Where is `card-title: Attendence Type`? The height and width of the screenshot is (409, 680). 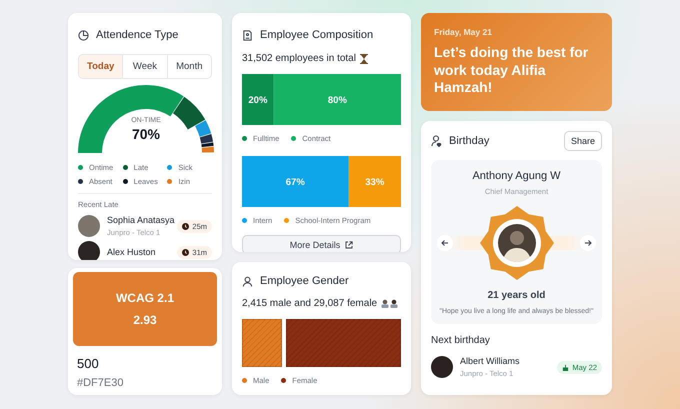
card-title: Attendence Type is located at coordinates (137, 35).